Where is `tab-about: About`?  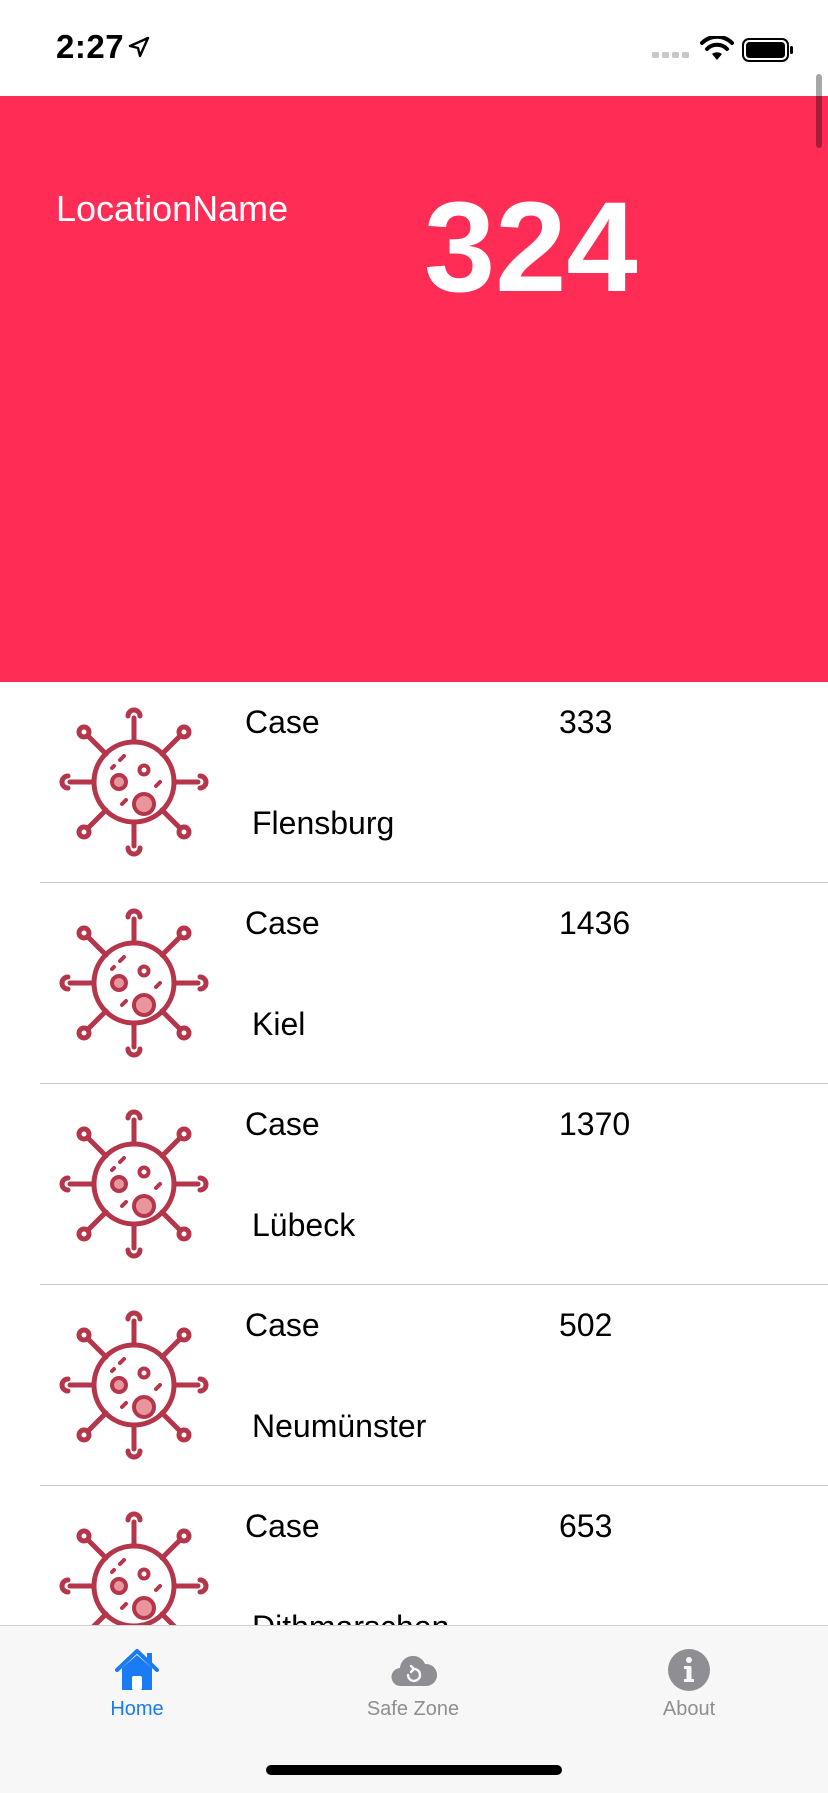 tab-about: About is located at coordinates (689, 1681).